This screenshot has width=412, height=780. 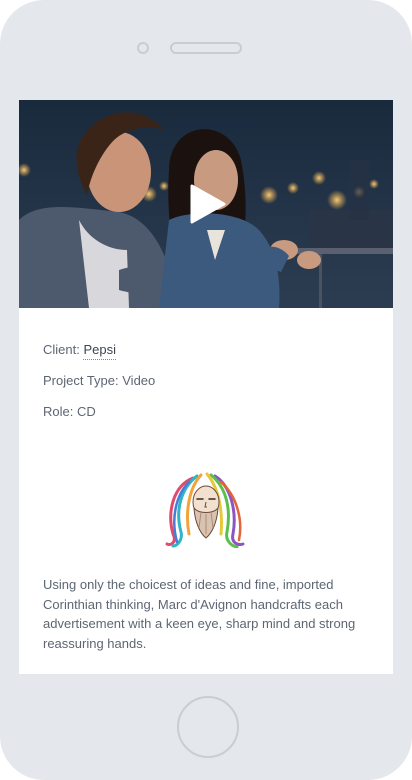 I want to click on client-link: Pepsi, so click(x=99, y=351).